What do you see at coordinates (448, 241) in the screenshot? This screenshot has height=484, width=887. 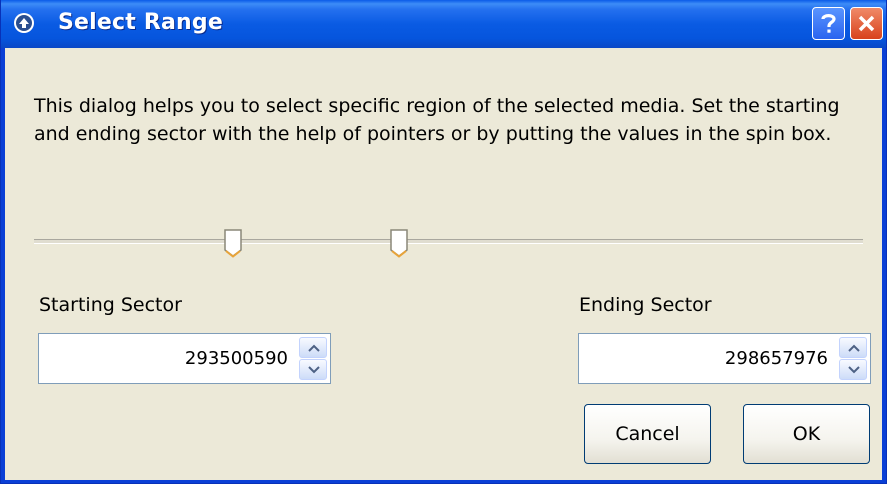 I see `range-slider-track` at bounding box center [448, 241].